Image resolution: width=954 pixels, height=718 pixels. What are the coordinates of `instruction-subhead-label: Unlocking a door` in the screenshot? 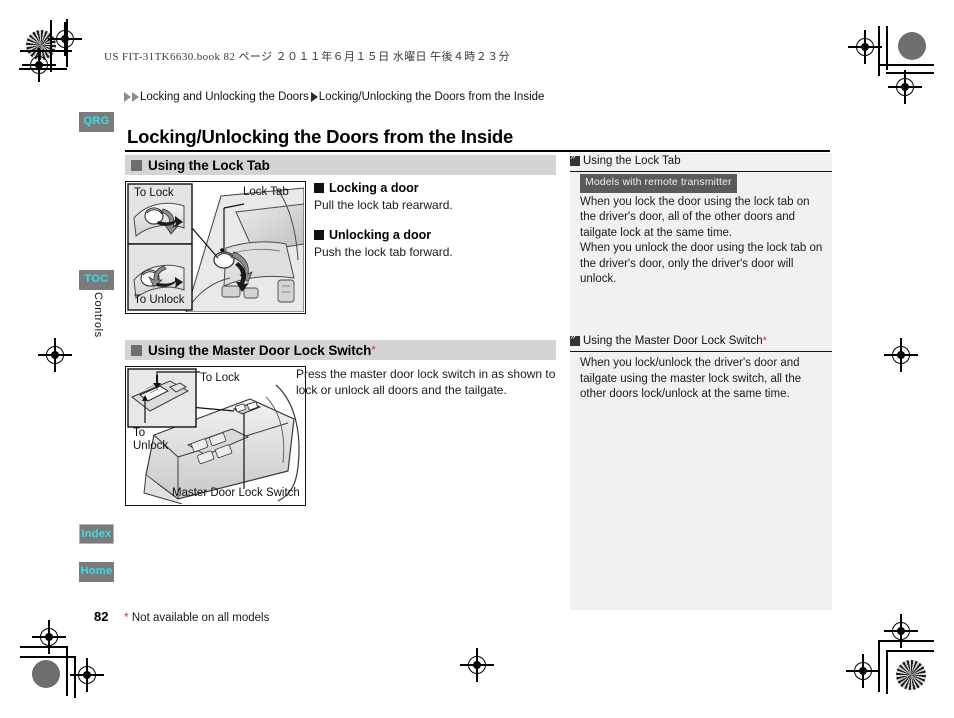 It's located at (380, 235).